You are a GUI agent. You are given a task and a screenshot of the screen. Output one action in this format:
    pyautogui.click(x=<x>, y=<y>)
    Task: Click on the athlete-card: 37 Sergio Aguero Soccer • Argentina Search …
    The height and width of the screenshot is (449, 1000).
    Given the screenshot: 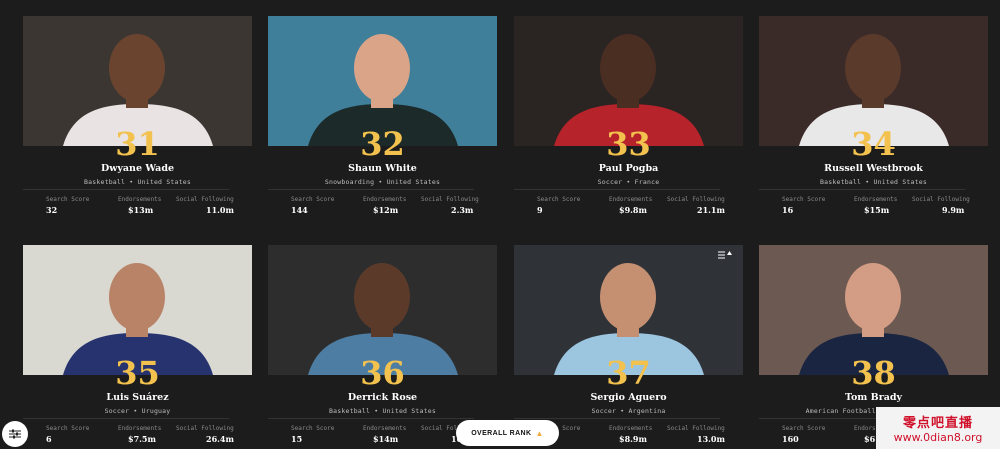 What is the action you would take?
    pyautogui.click(x=628, y=345)
    